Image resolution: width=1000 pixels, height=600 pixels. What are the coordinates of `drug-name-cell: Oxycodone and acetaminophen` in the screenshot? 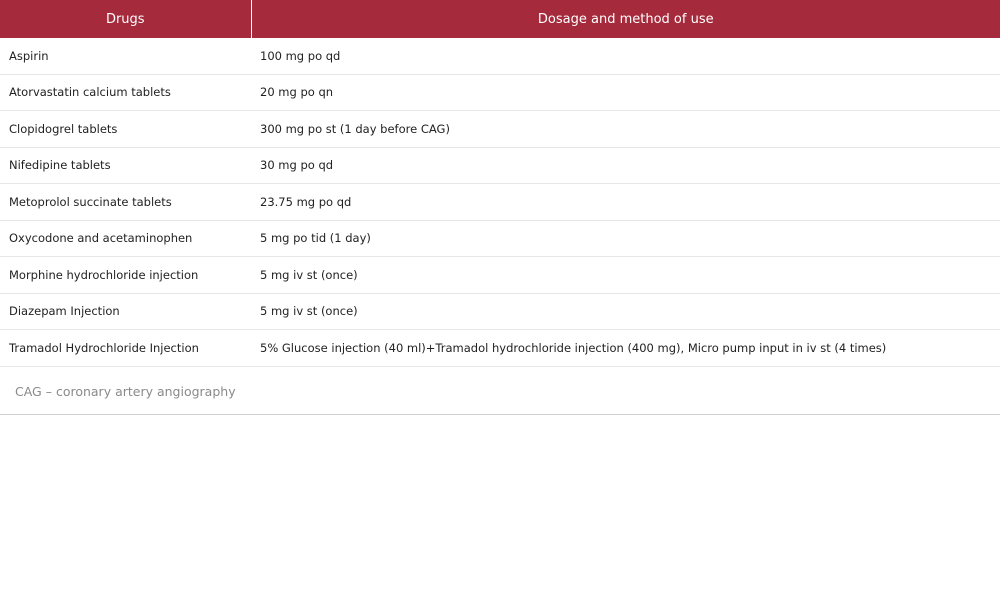 It's located at (125, 238).